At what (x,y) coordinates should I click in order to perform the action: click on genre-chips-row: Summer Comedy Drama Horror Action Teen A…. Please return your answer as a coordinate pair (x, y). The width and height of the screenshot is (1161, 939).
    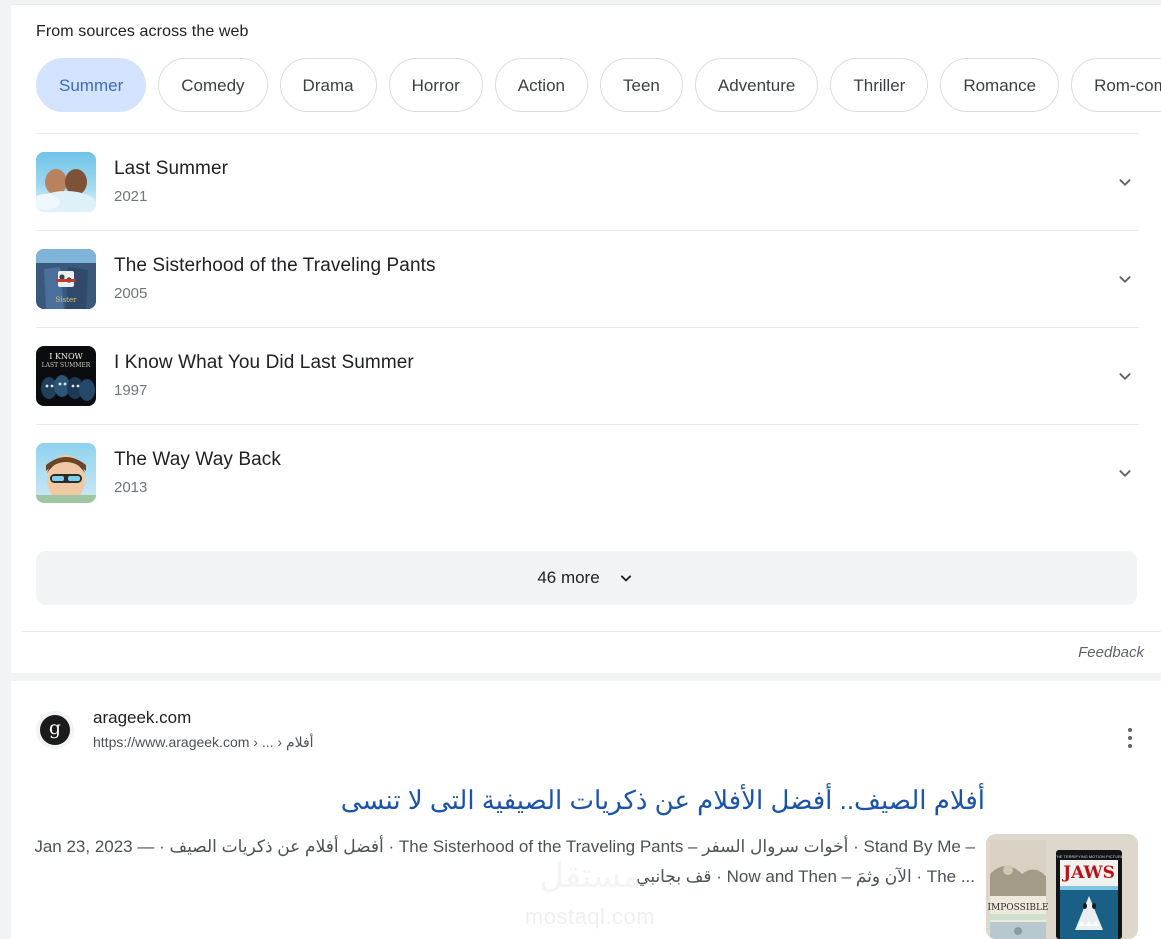
    Looking at the image, I should click on (598, 85).